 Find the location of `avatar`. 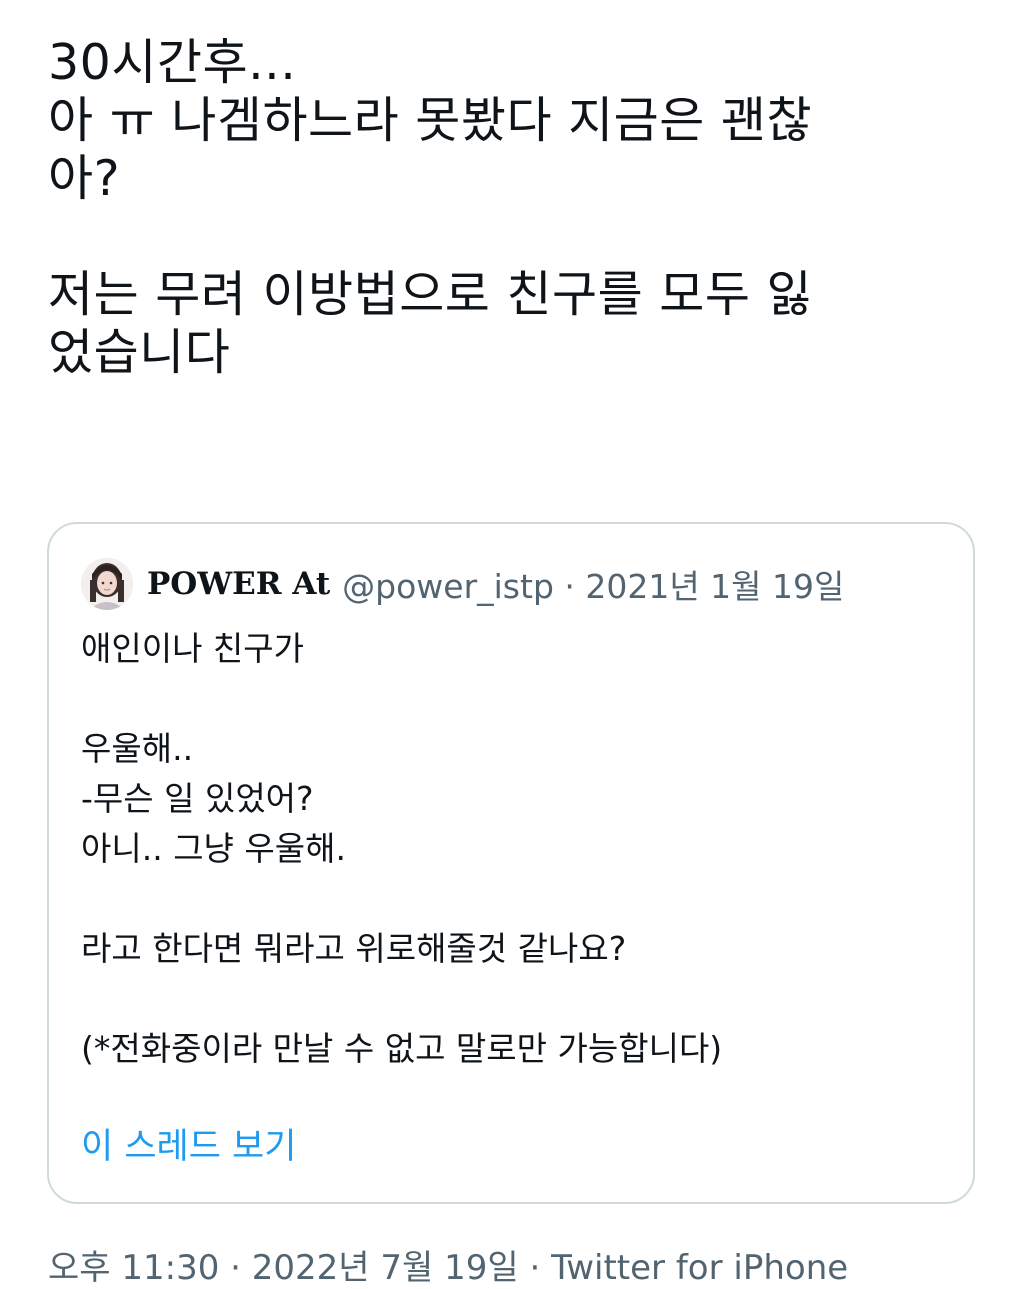

avatar is located at coordinates (107, 584).